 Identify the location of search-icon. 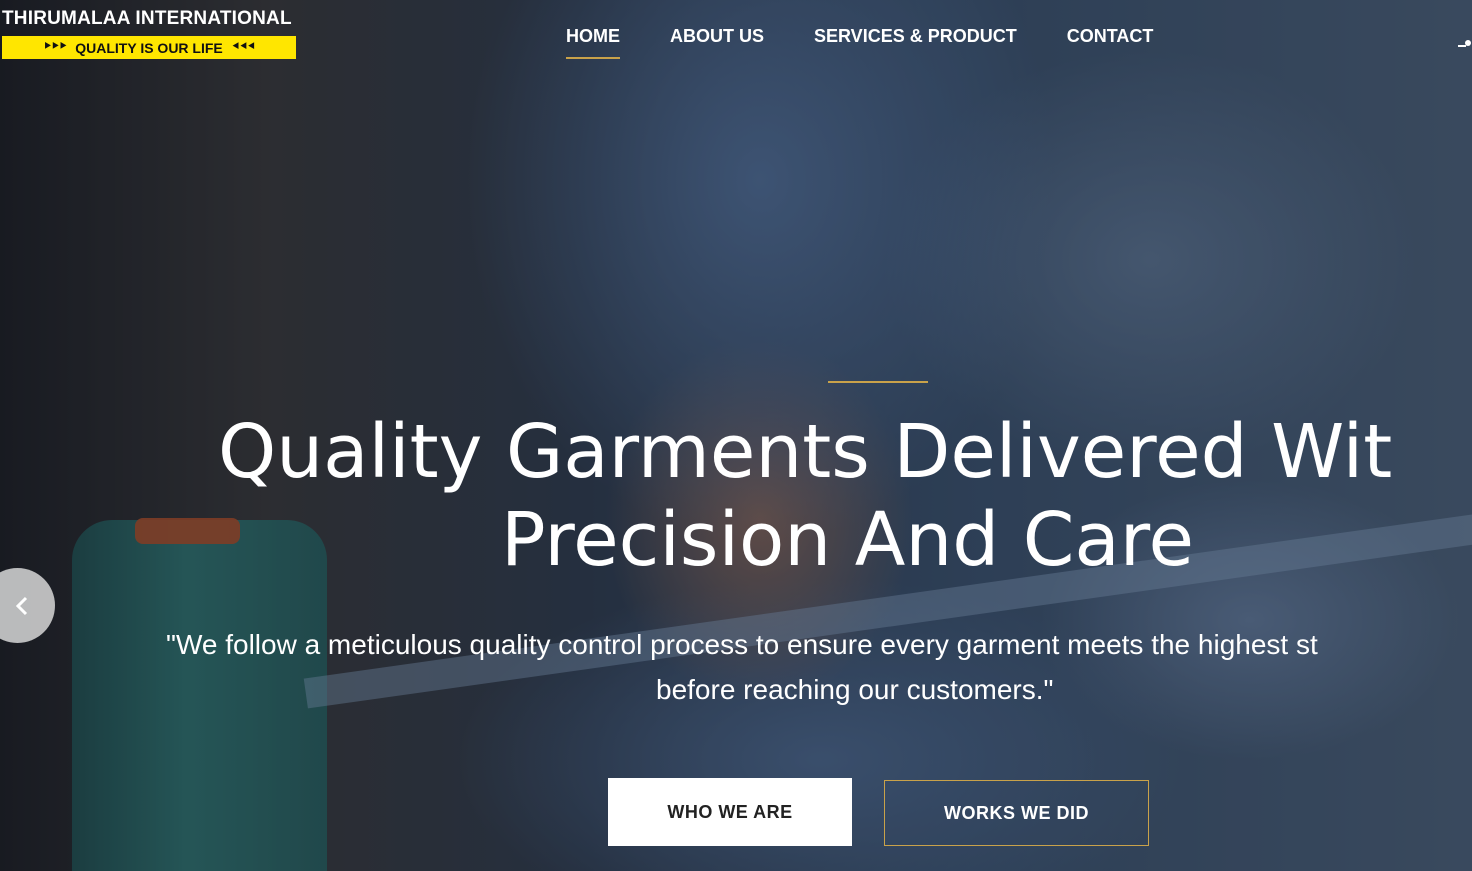
(1465, 41).